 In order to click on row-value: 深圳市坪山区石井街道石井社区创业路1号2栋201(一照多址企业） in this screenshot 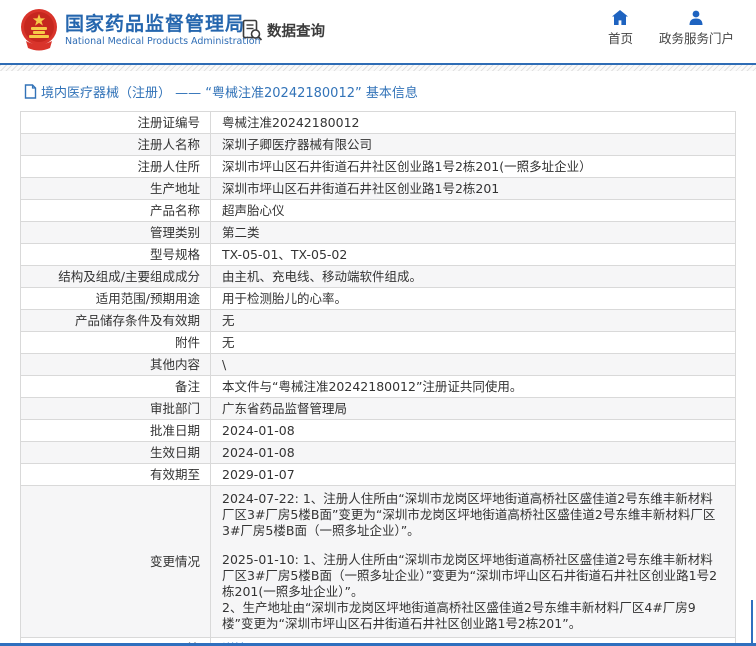, I will do `click(407, 166)`.